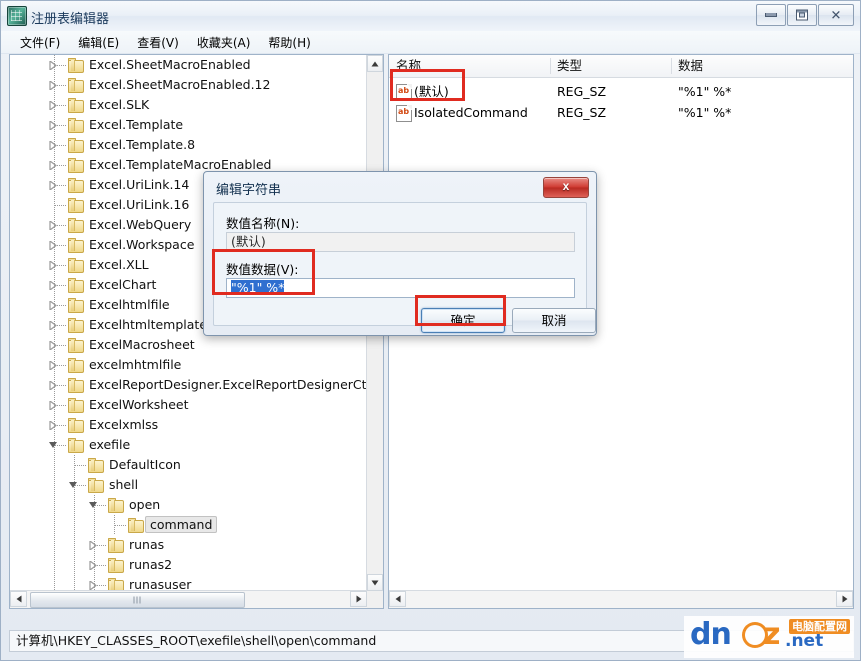  Describe the element at coordinates (566, 187) in the screenshot. I see `dialog-close-button: x` at that location.